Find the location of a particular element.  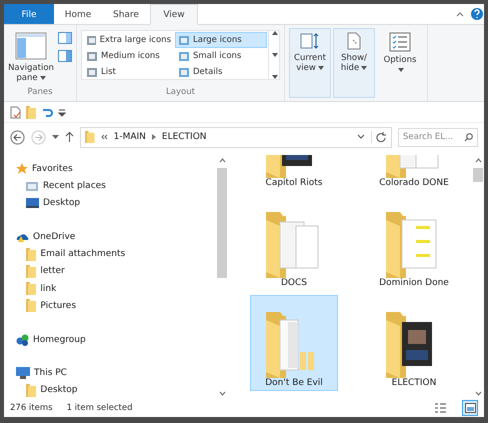

nav-section: This PC is located at coordinates (116, 373).